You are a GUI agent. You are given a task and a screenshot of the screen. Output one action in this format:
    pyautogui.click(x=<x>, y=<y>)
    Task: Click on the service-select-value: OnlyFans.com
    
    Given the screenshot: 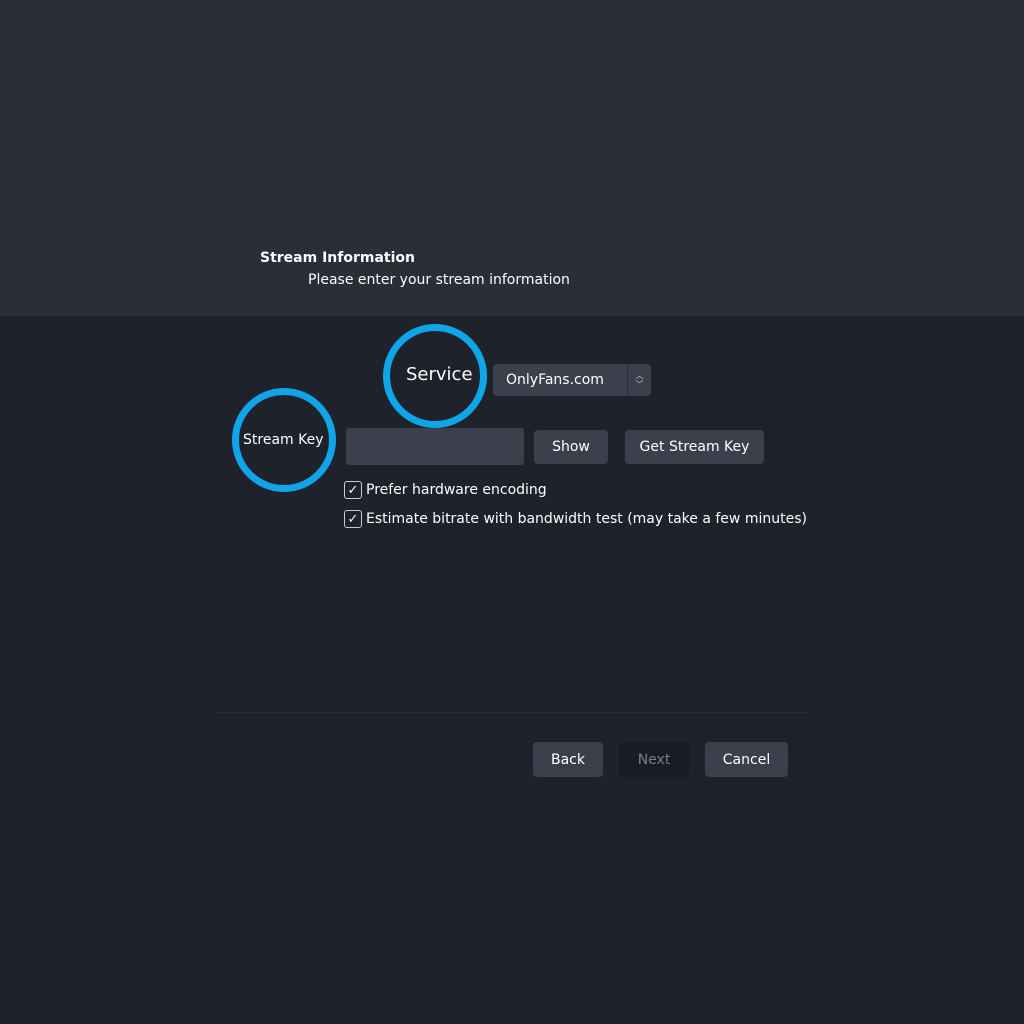 What is the action you would take?
    pyautogui.click(x=555, y=380)
    